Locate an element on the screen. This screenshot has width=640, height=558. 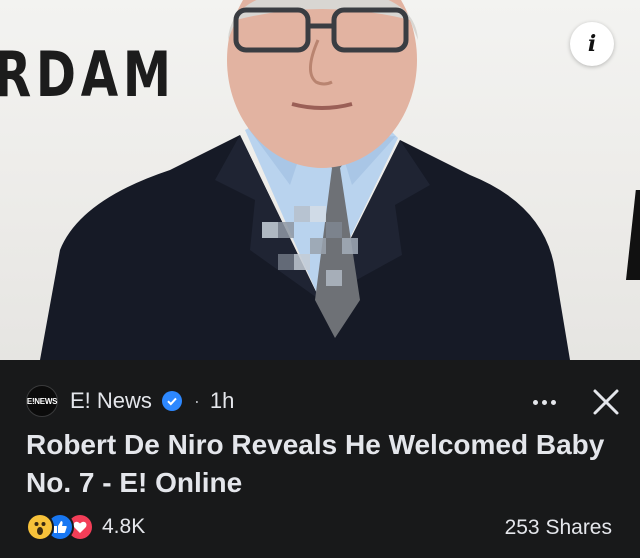
source-row: E!NEWS E! News · 1h is located at coordinates (130, 401).